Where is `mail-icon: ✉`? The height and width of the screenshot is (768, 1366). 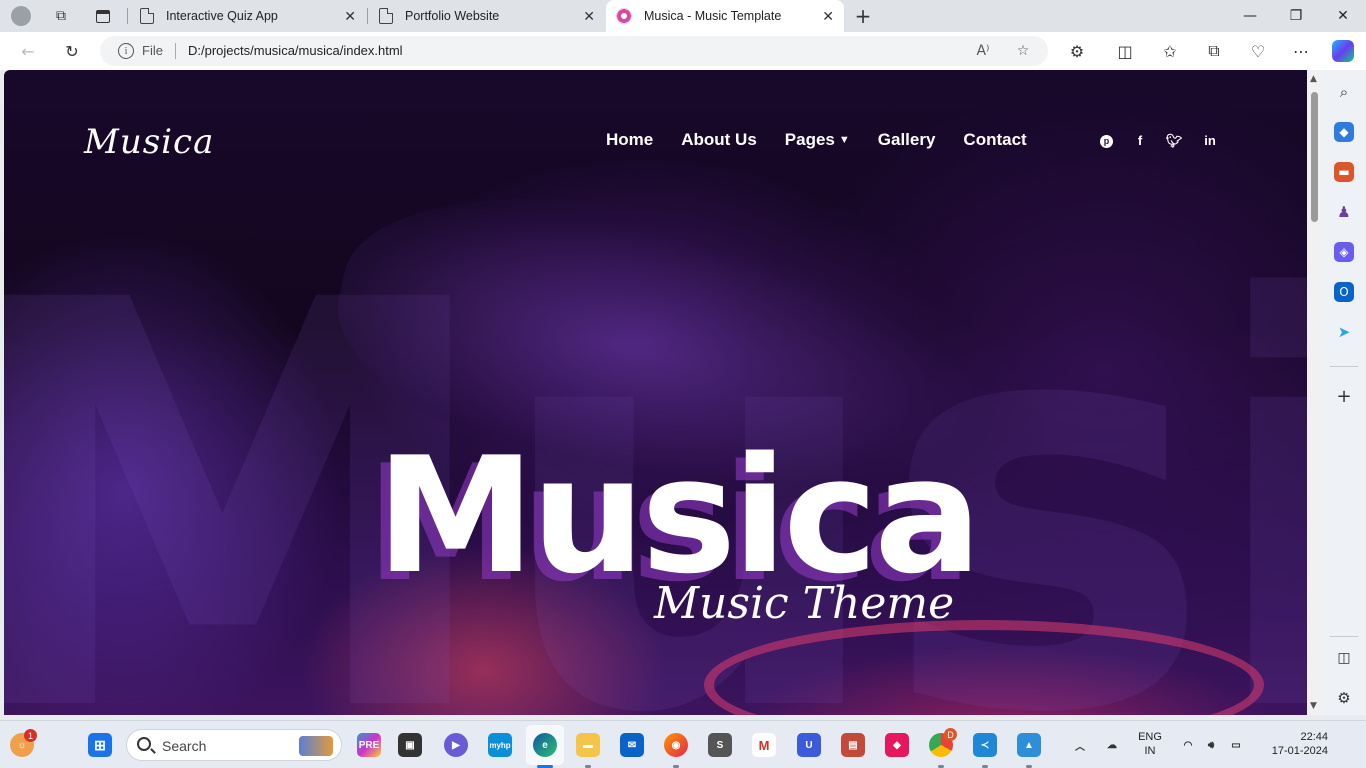 mail-icon: ✉ is located at coordinates (632, 745).